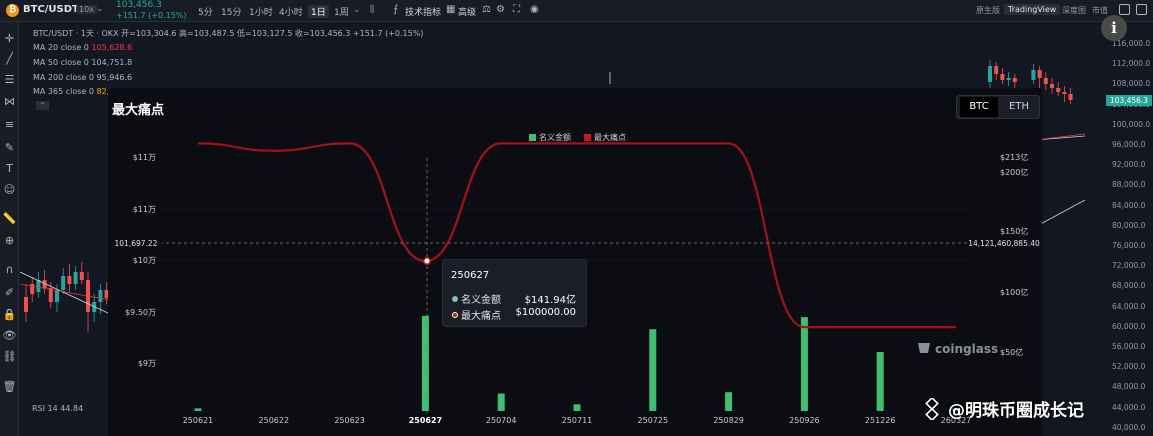 This screenshot has width=1153, height=436. What do you see at coordinates (1129, 286) in the screenshot?
I see `price-axis-label: 68,000.0` at bounding box center [1129, 286].